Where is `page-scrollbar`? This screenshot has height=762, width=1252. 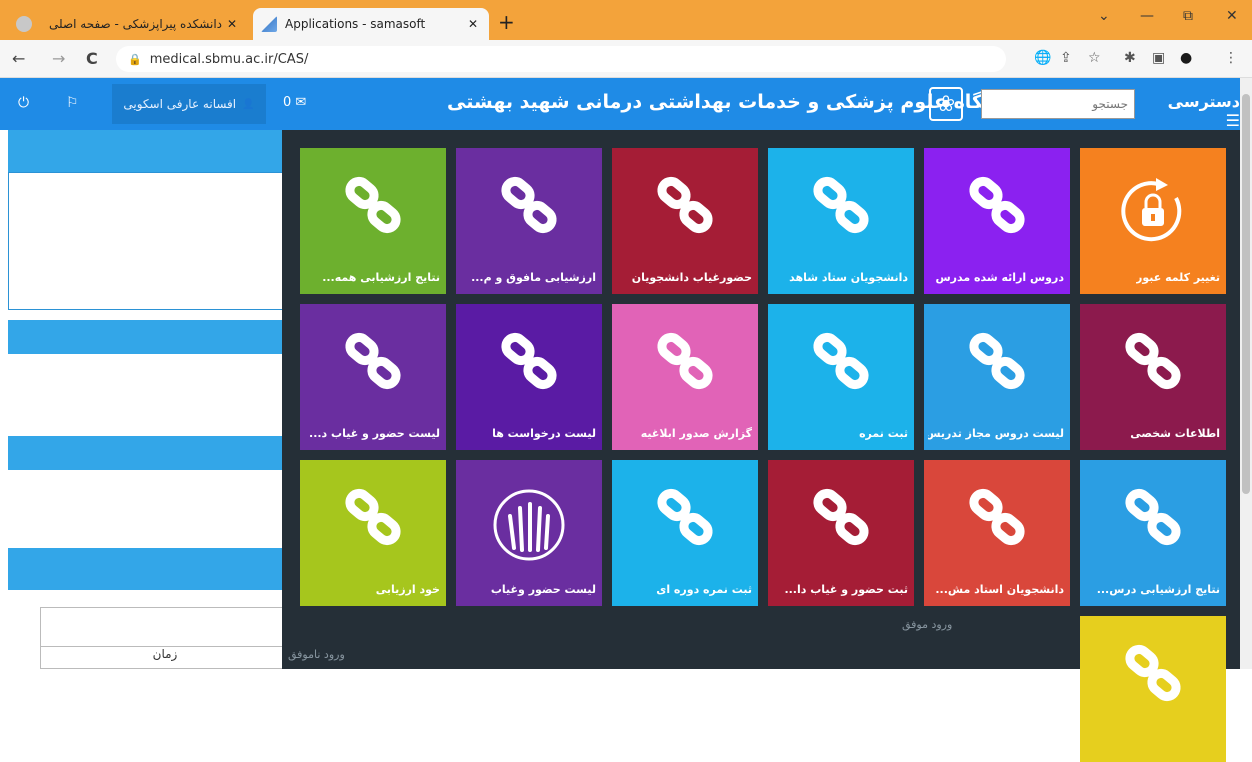 page-scrollbar is located at coordinates (1246, 373).